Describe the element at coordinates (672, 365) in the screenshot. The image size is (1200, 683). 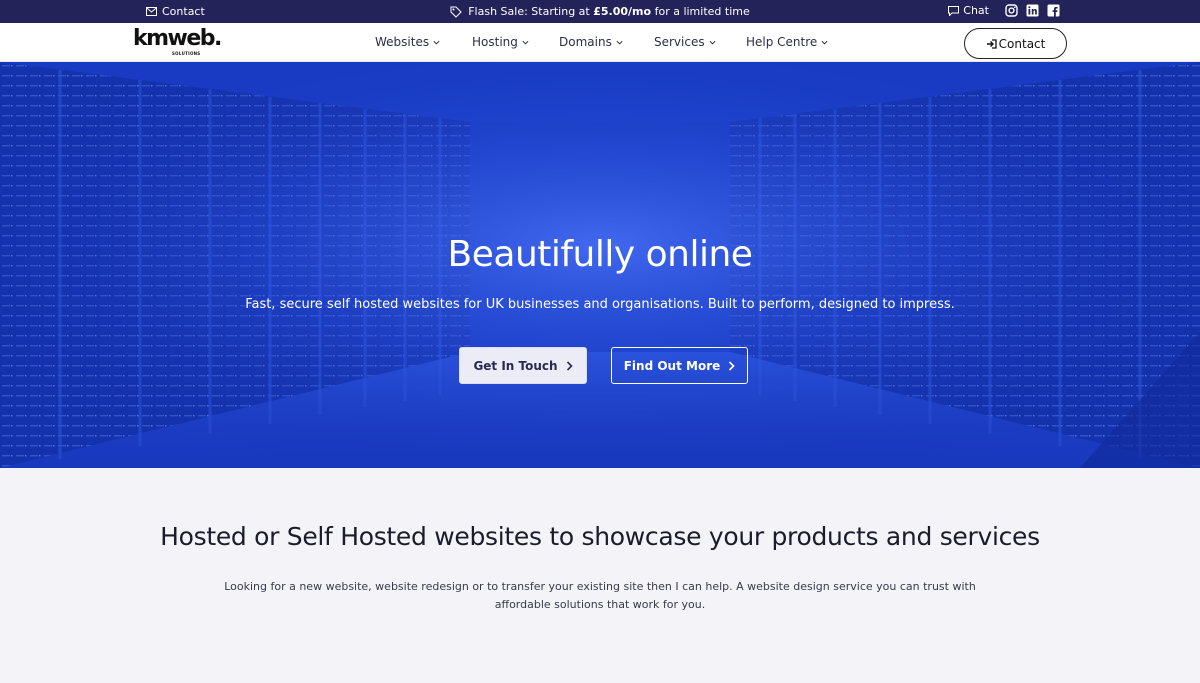
I see `find-out-more-label: Find Out More` at that location.